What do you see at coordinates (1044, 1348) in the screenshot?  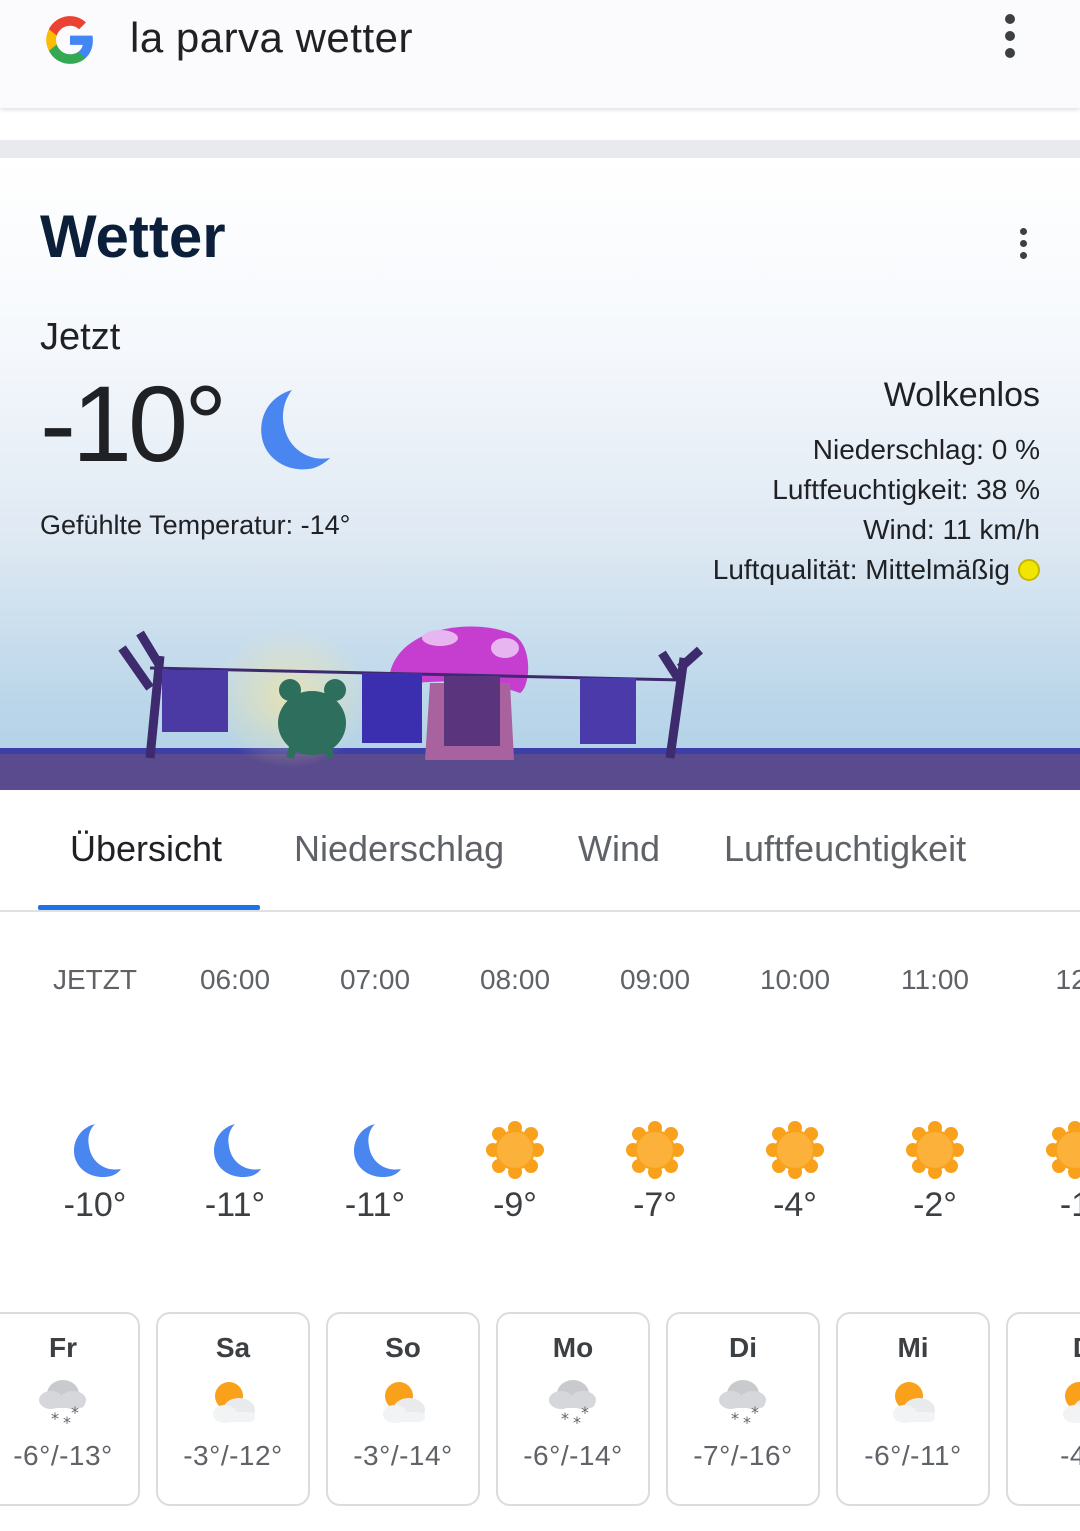 I see `day-name: D` at bounding box center [1044, 1348].